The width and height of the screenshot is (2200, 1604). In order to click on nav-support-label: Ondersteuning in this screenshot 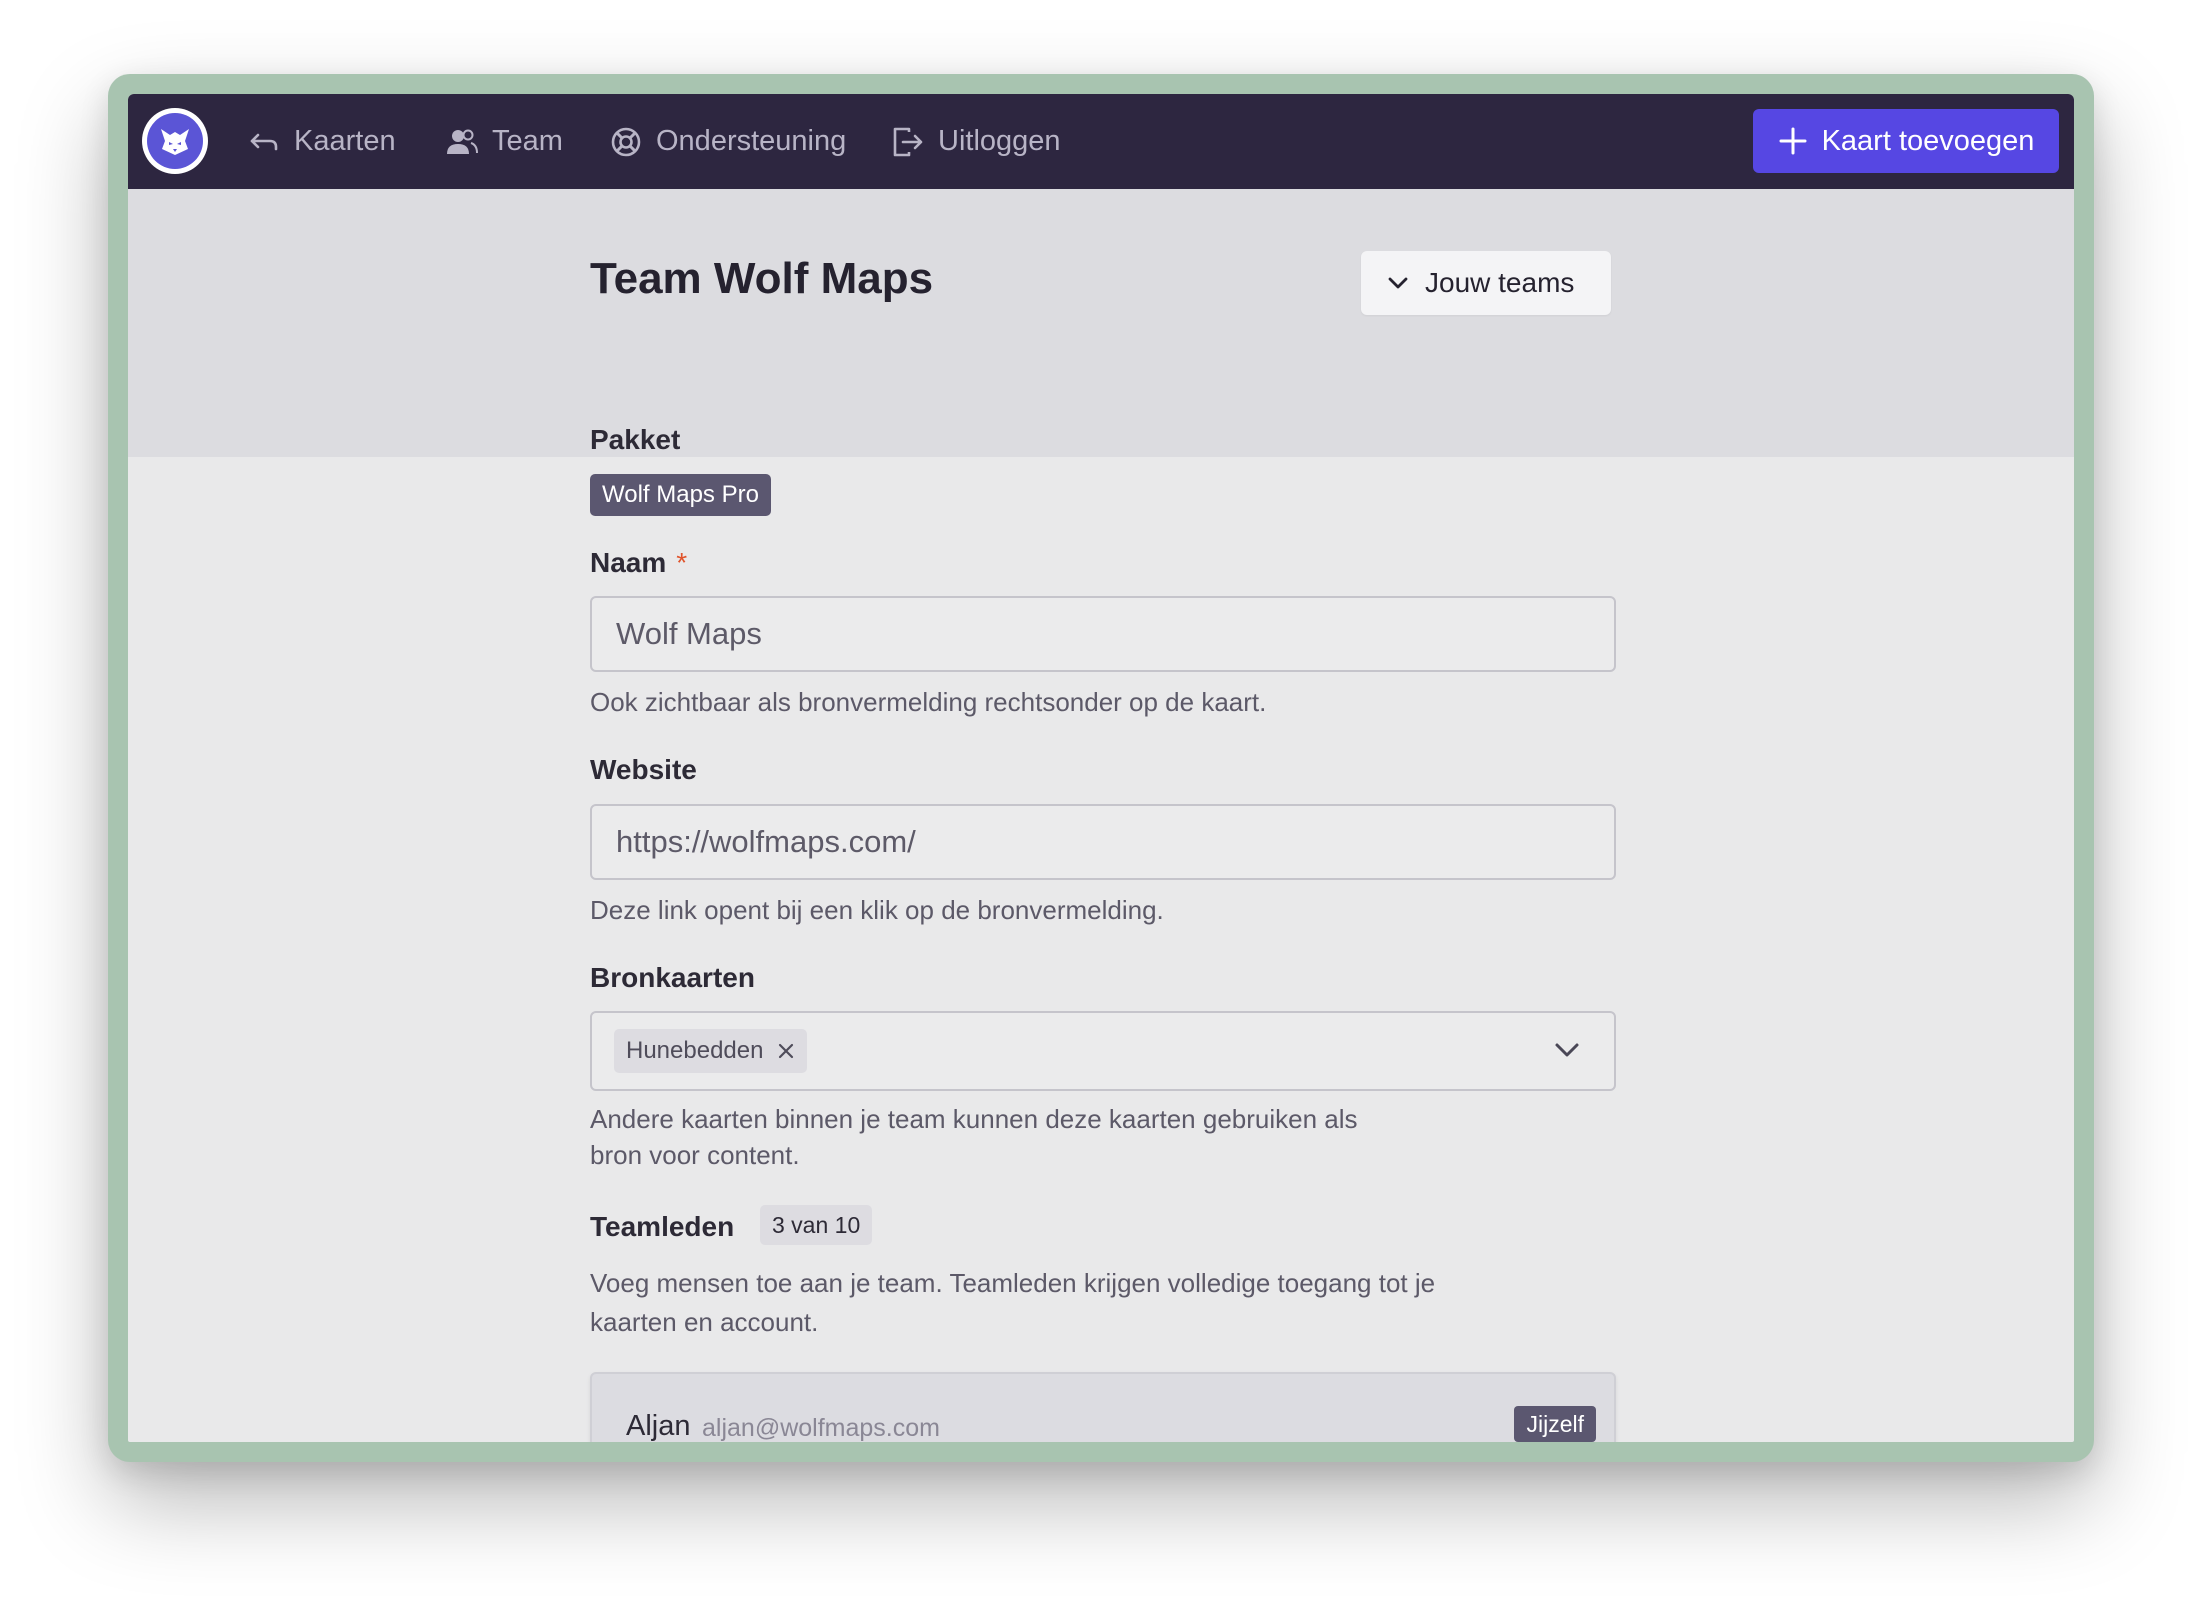, I will do `click(751, 141)`.